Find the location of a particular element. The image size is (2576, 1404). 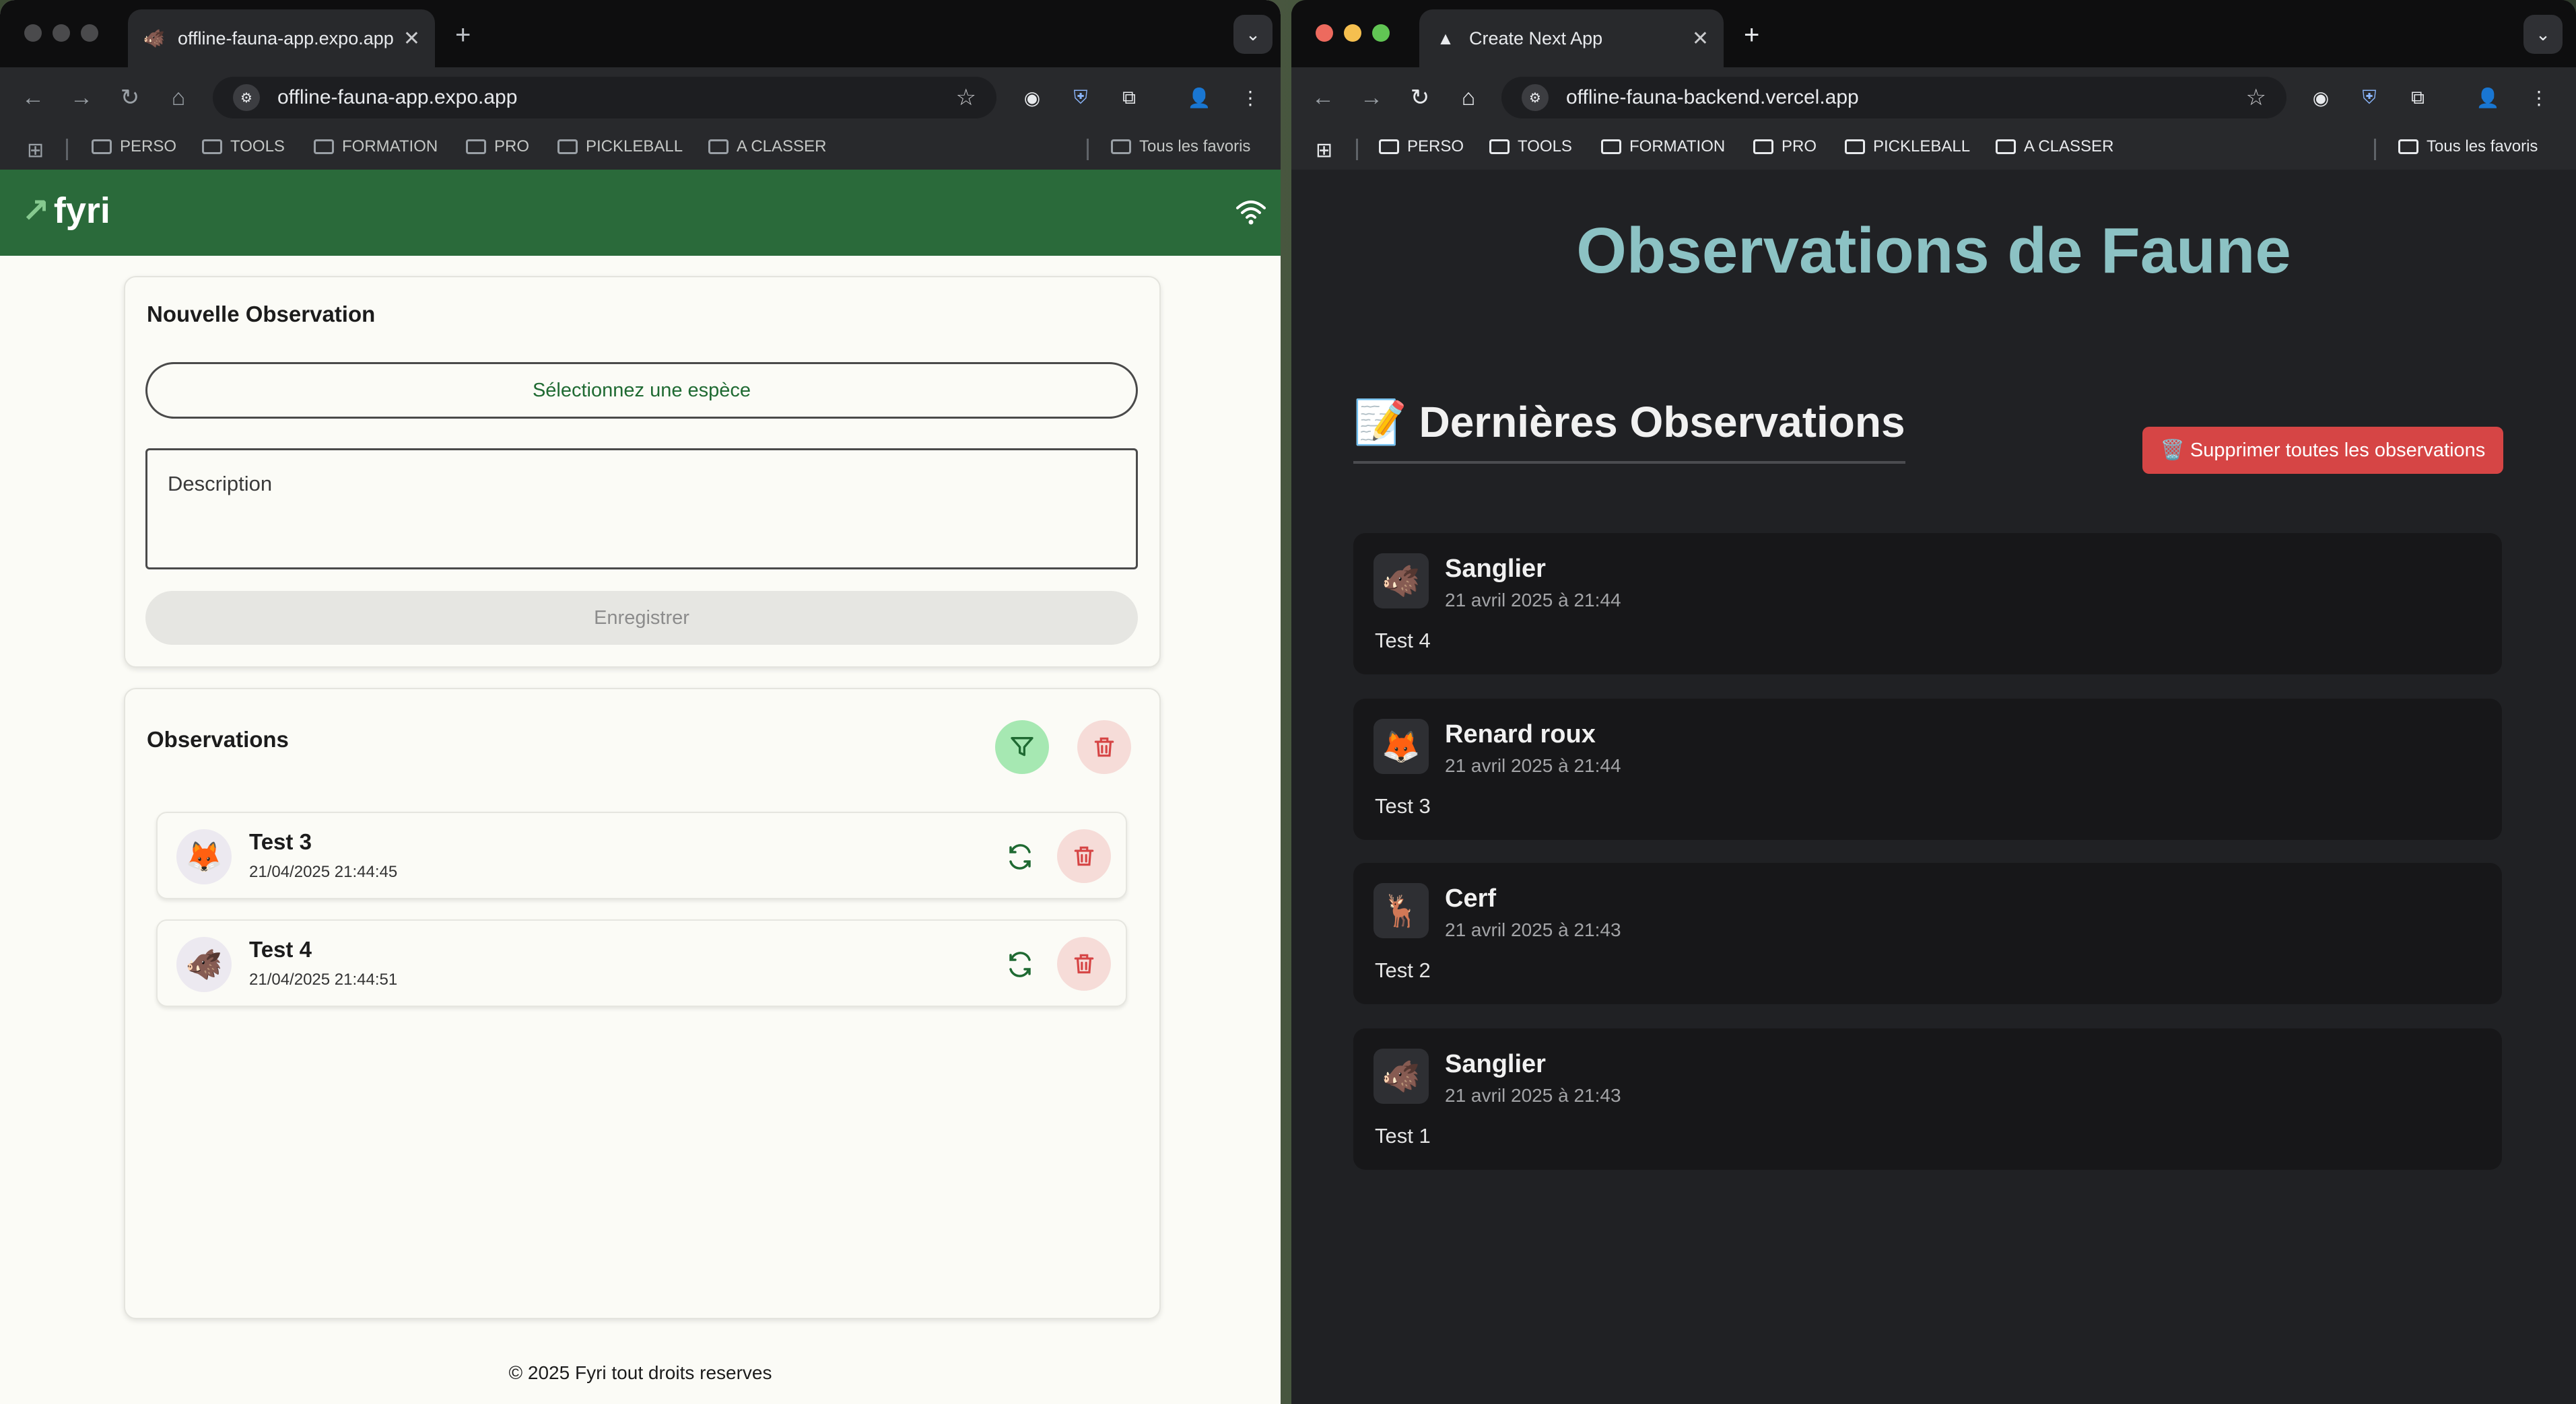

window-controls is located at coordinates (1353, 33).